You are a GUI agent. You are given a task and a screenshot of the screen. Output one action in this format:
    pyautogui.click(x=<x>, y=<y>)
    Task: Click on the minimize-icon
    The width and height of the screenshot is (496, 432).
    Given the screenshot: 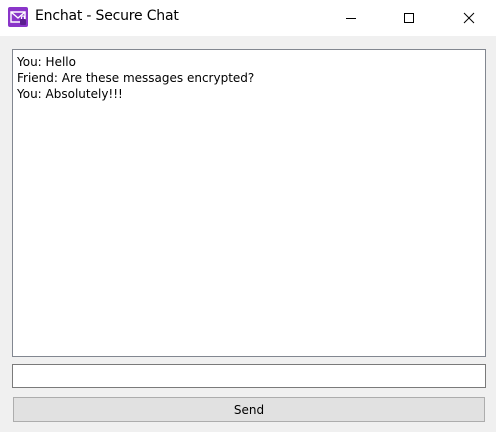 What is the action you would take?
    pyautogui.click(x=351, y=18)
    